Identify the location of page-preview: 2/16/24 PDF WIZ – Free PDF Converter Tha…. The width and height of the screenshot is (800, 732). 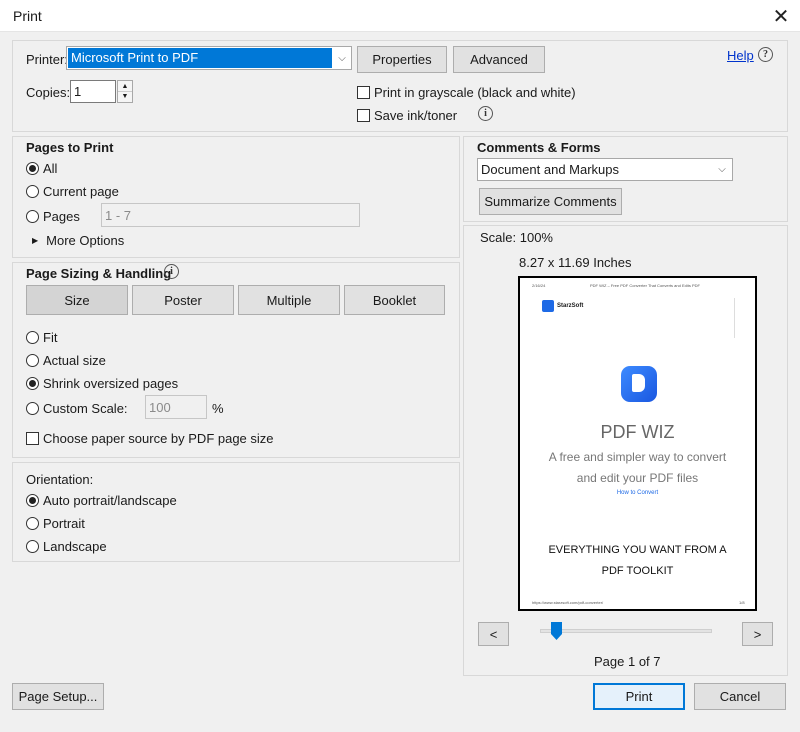
(637, 443).